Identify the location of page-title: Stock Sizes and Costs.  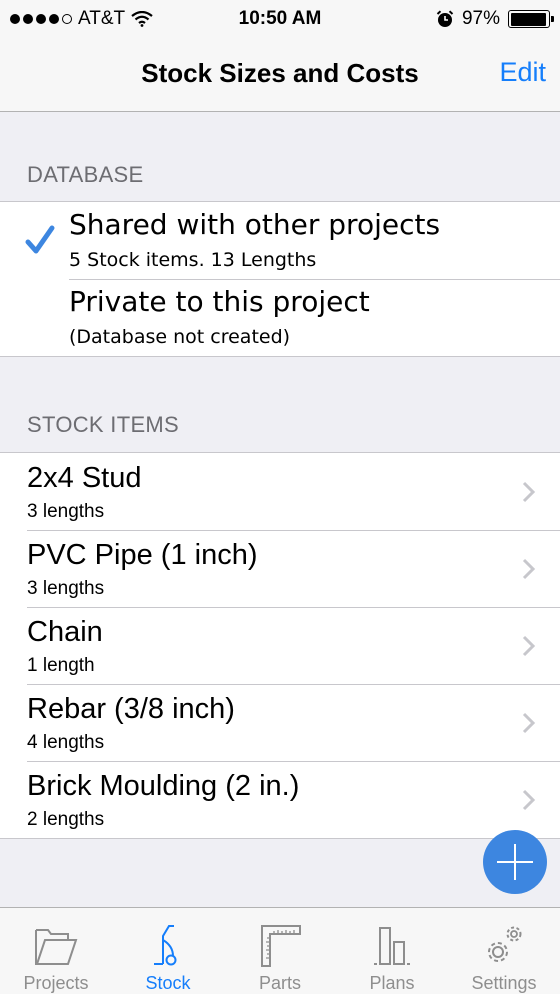
(280, 73).